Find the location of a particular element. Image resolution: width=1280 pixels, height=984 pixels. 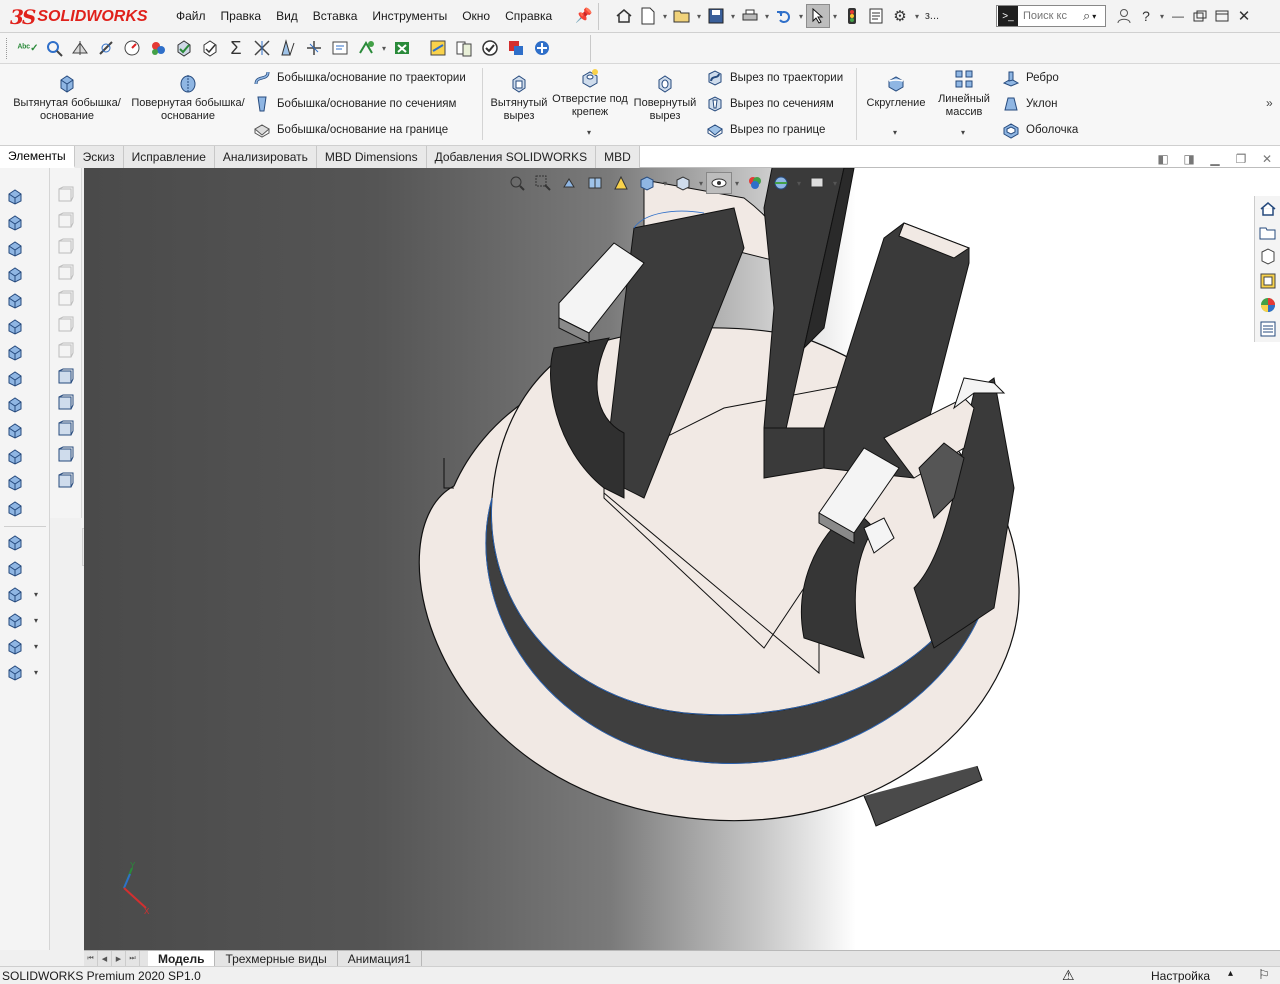

undo-dropdown-icon: ▾ is located at coordinates (801, 16).